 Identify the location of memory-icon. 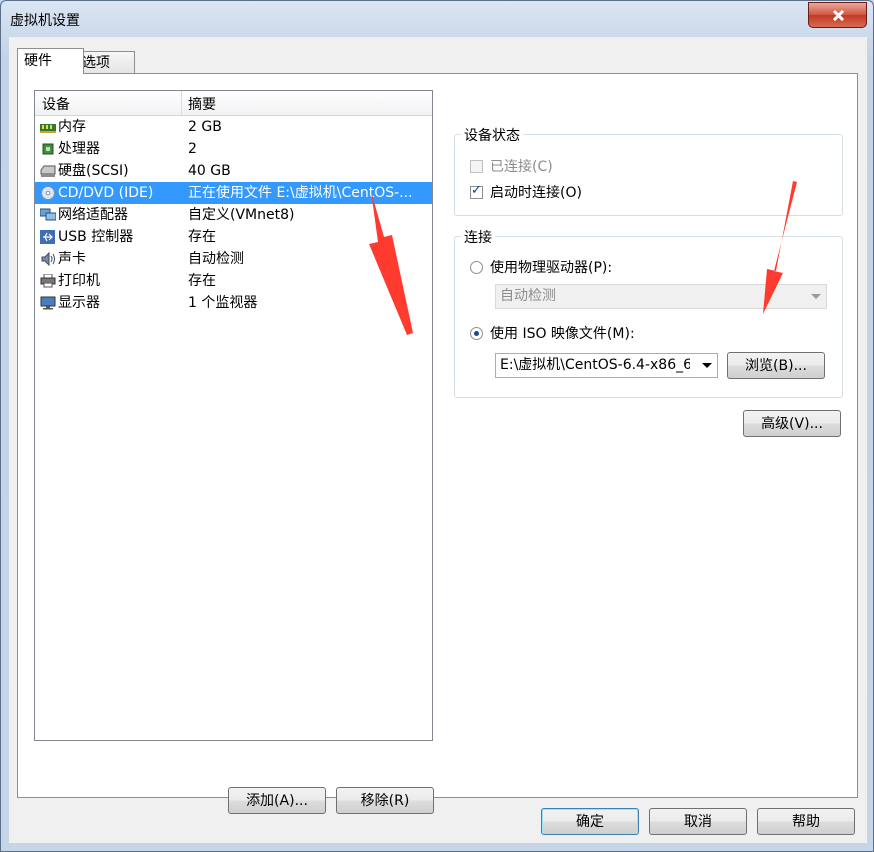
(48, 128).